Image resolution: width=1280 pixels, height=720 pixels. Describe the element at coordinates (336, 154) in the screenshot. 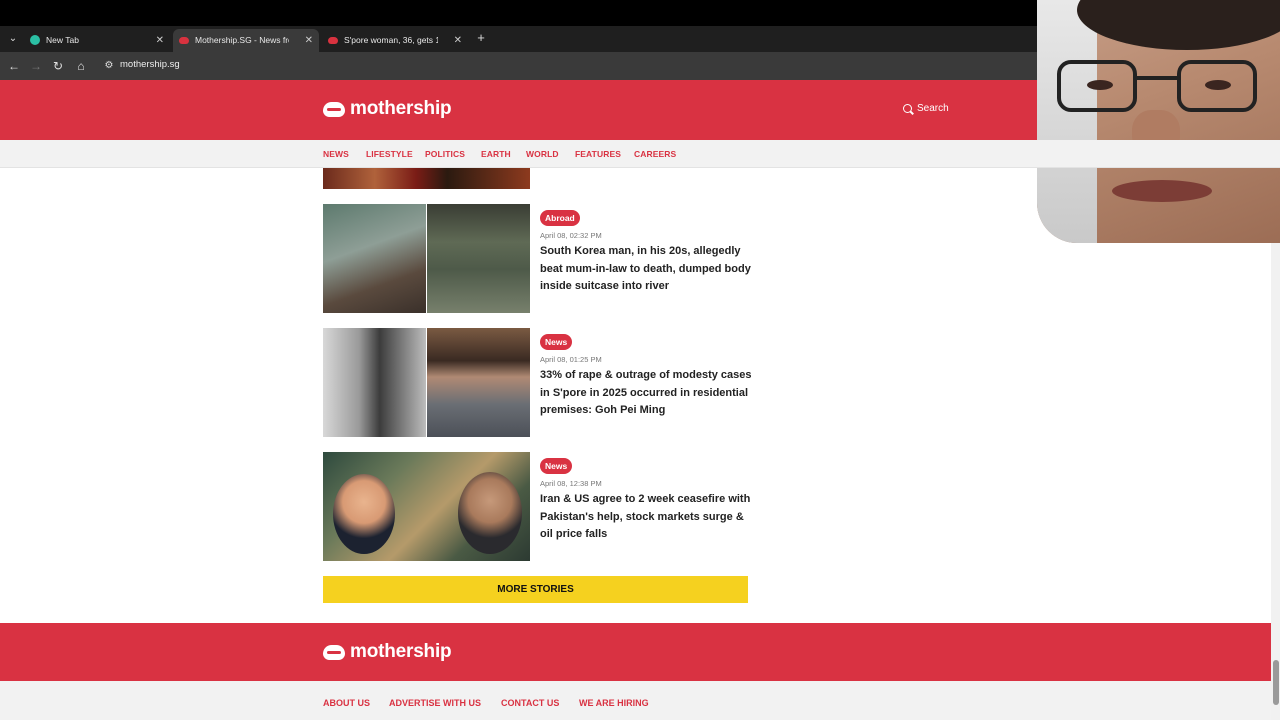

I see `nav-item-news: NEWS` at that location.